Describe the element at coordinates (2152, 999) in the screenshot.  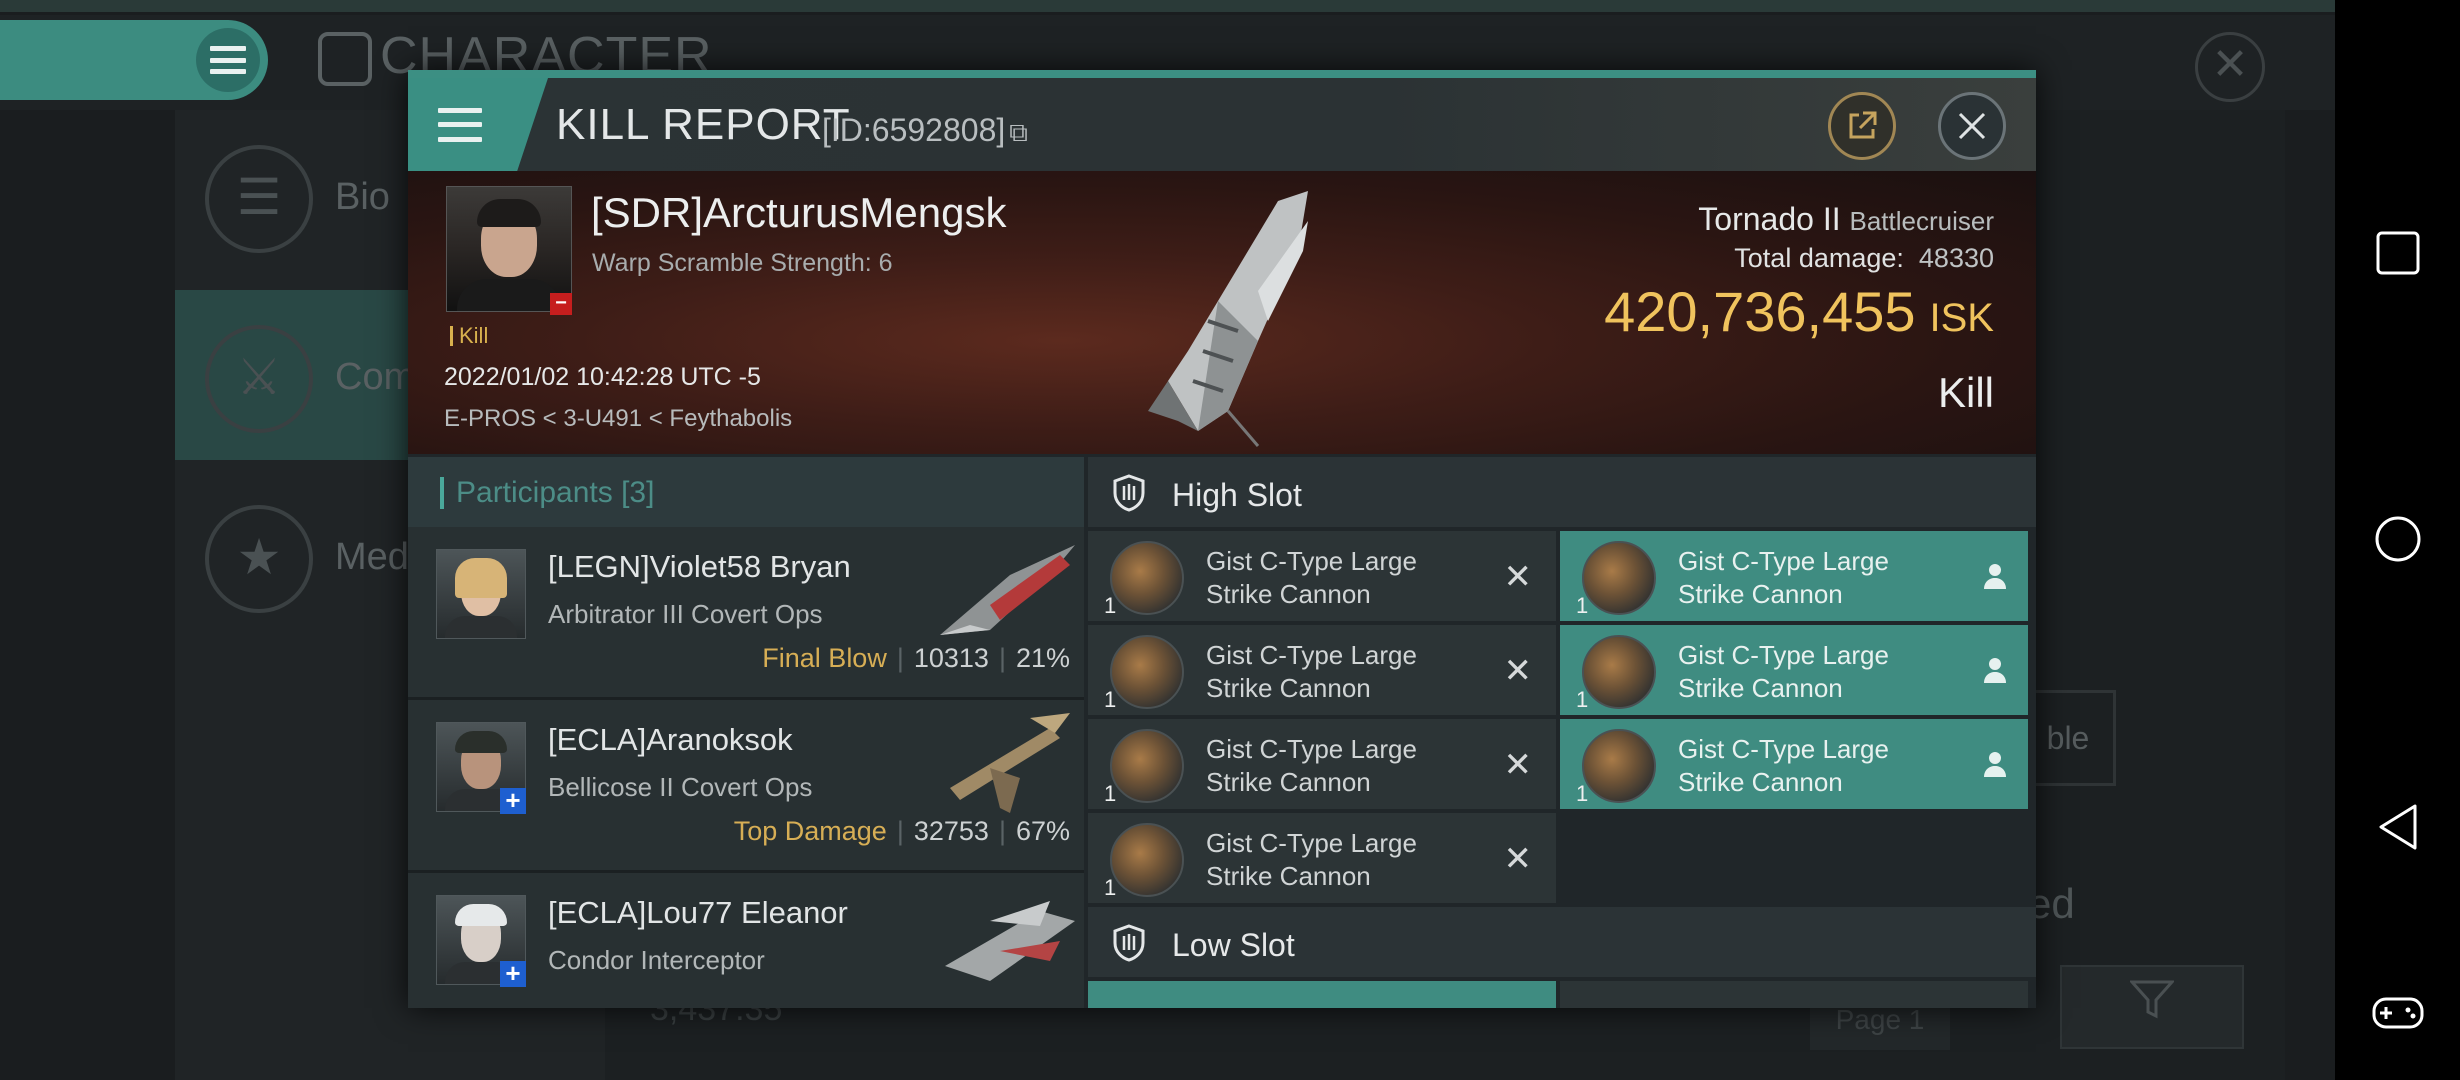
I see `filter-icon` at that location.